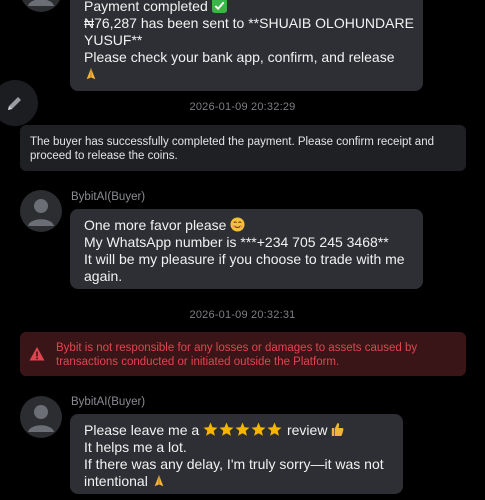  What do you see at coordinates (242, 107) in the screenshot?
I see `timestamp: 2026-01-09 20:32:29` at bounding box center [242, 107].